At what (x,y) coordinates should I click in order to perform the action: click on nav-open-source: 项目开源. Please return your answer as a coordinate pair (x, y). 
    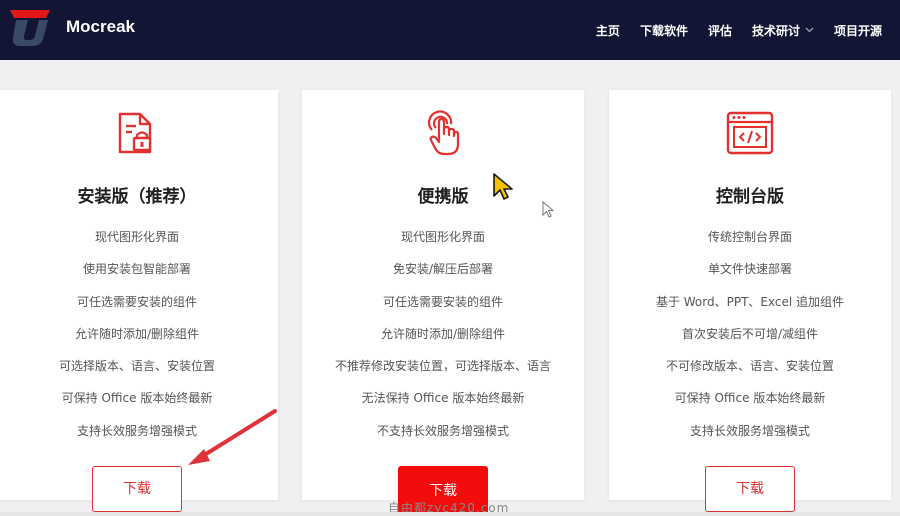
    Looking at the image, I should click on (858, 30).